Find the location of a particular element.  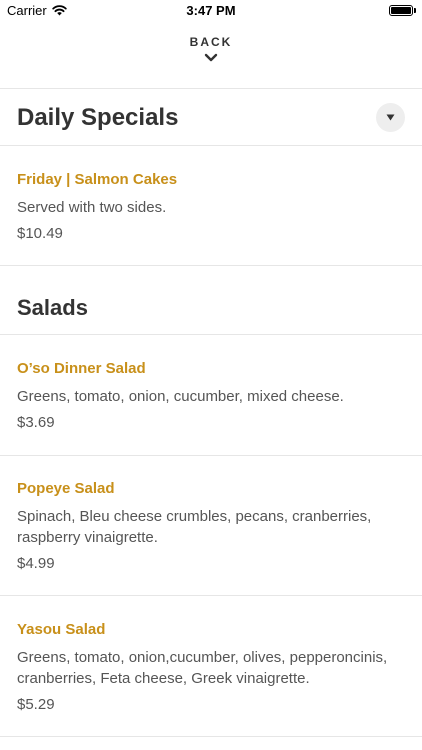

collapse-section-button is located at coordinates (390, 117).